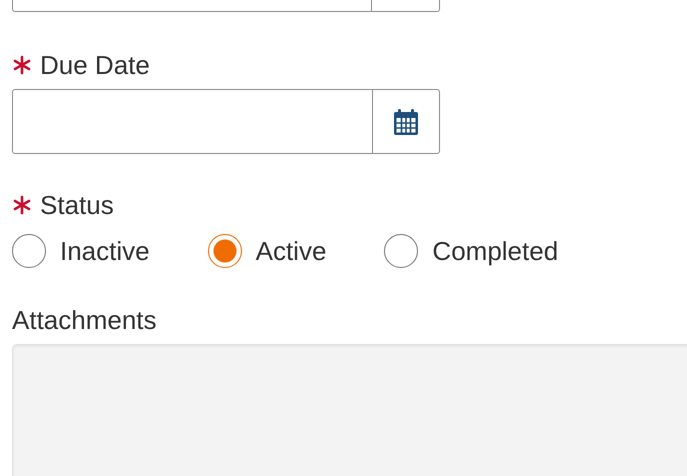 The height and width of the screenshot is (476, 687). Describe the element at coordinates (77, 205) in the screenshot. I see `field-label: Status` at that location.